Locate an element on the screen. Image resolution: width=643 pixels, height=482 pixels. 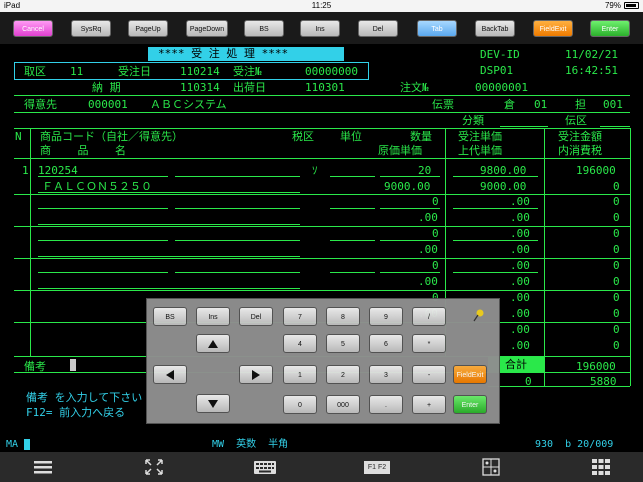
staff-value: 001 is located at coordinates (613, 104).